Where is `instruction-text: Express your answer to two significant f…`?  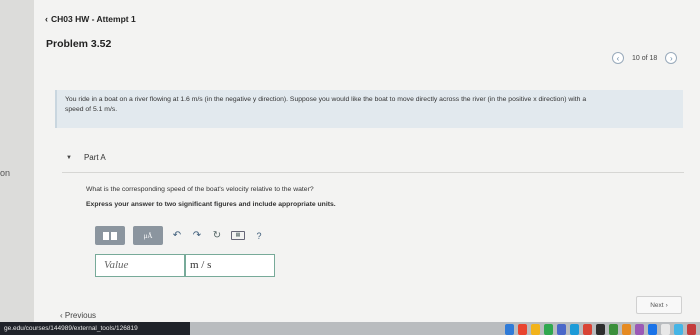 instruction-text: Express your answer to two significant f… is located at coordinates (211, 204).